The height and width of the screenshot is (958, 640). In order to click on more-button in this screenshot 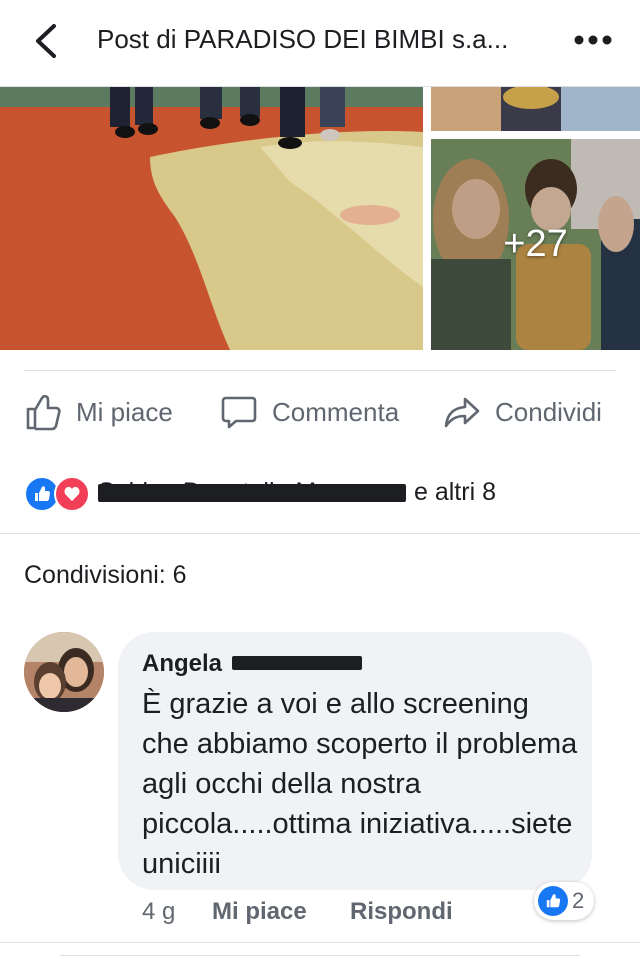, I will do `click(594, 40)`.